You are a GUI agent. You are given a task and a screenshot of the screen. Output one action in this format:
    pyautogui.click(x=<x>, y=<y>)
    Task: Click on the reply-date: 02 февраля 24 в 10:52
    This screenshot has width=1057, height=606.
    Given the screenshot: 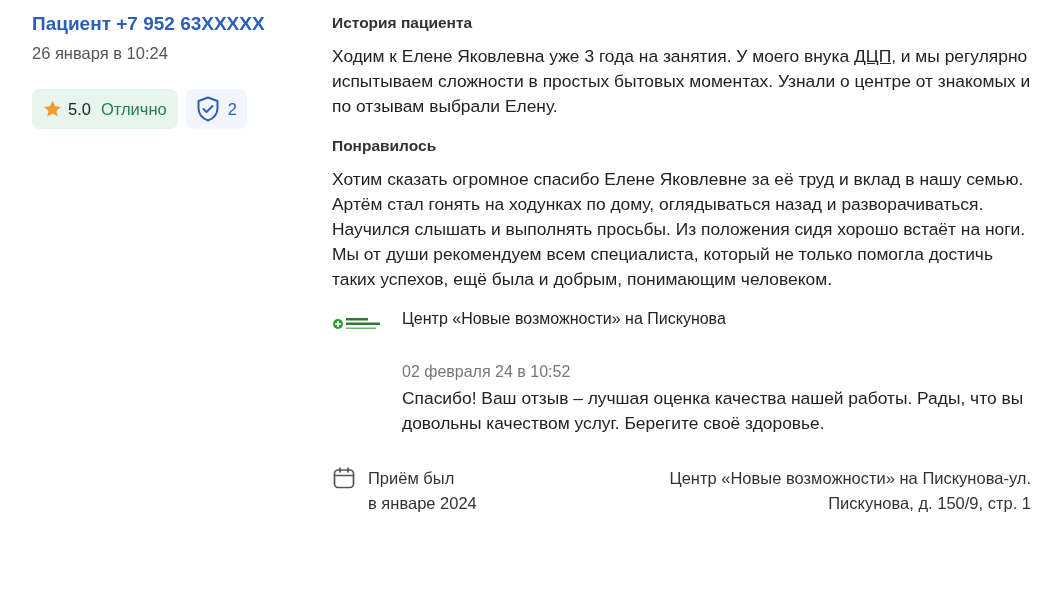 What is the action you would take?
    pyautogui.click(x=487, y=372)
    